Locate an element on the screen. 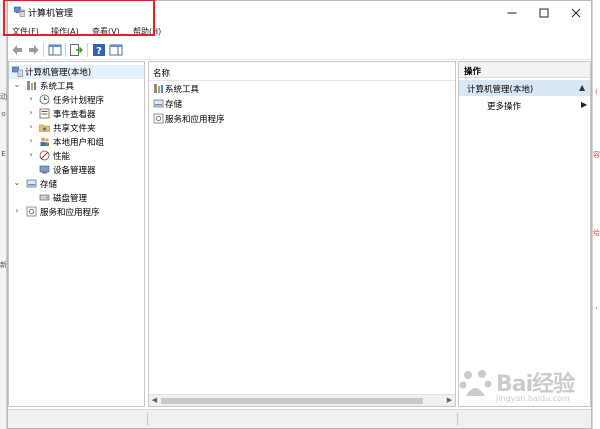 This screenshot has width=600, height=429. tree-item-shared-folders: › 共享文件夹 is located at coordinates (76, 128).